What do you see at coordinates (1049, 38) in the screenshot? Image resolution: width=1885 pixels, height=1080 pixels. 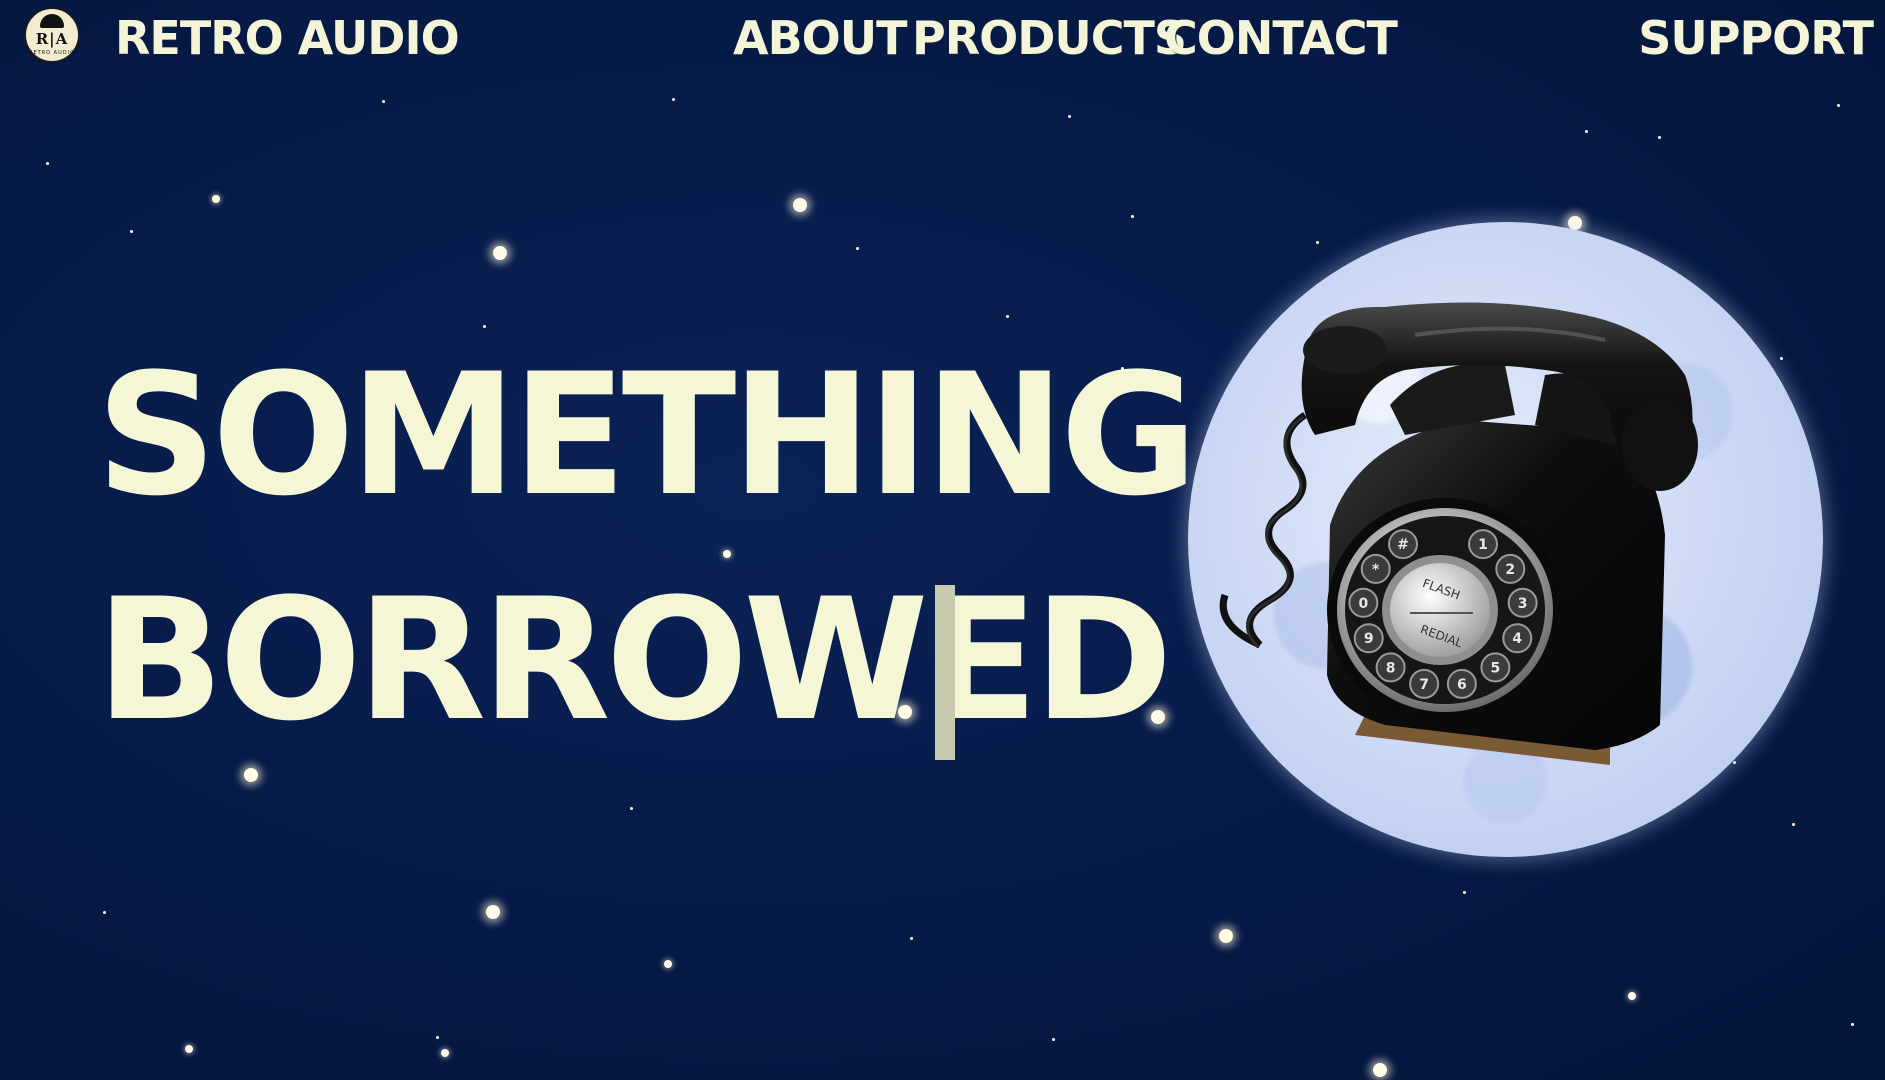 I see `nav-link-products: PRODUCTS` at bounding box center [1049, 38].